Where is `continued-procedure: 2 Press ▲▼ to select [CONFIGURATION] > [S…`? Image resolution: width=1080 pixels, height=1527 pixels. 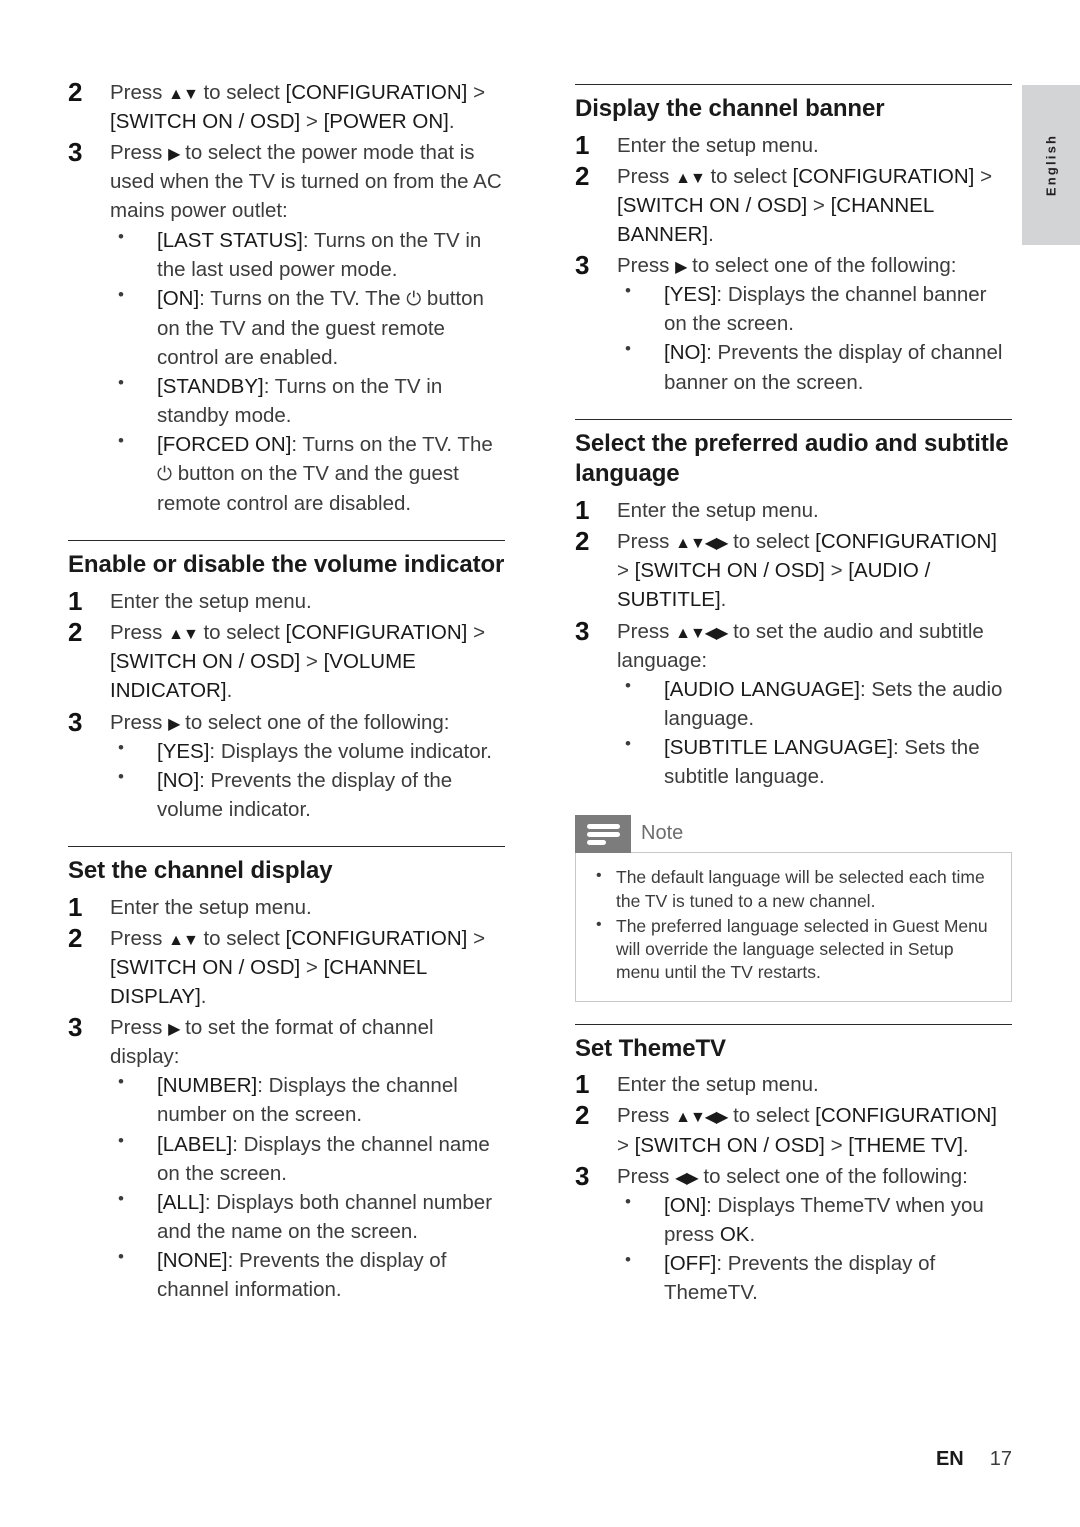 continued-procedure: 2 Press ▲▼ to select [CONFIGURATION] > [S… is located at coordinates (286, 298).